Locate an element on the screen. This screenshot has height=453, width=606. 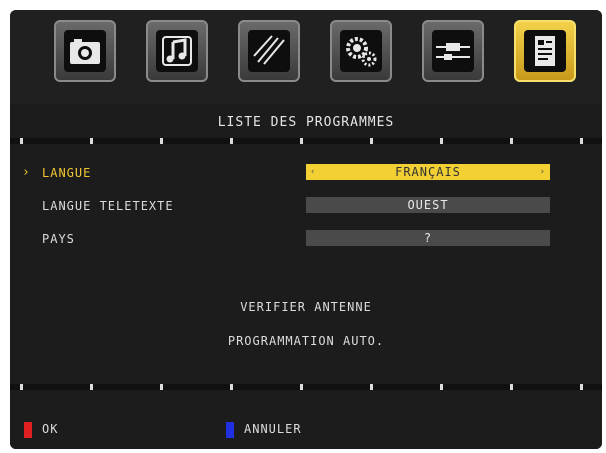
connector-cable-icon is located at coordinates (453, 51).